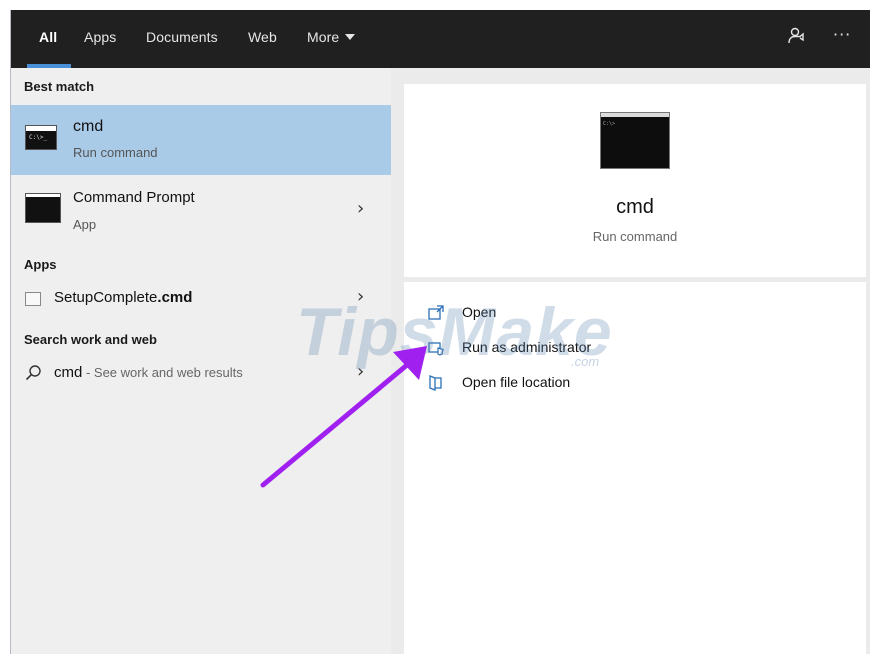  Describe the element at coordinates (59, 86) in the screenshot. I see `best-match-heading: Best match` at that location.